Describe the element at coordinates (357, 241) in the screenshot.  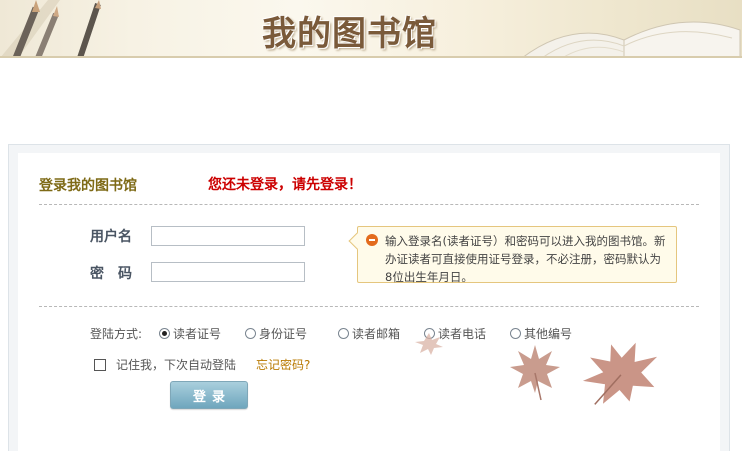
I see `tip-arrow` at that location.